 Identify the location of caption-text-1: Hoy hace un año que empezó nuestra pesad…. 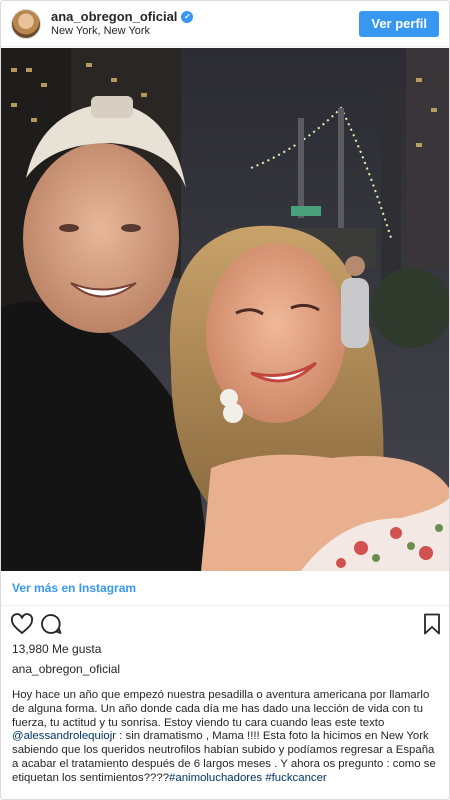
(221, 709).